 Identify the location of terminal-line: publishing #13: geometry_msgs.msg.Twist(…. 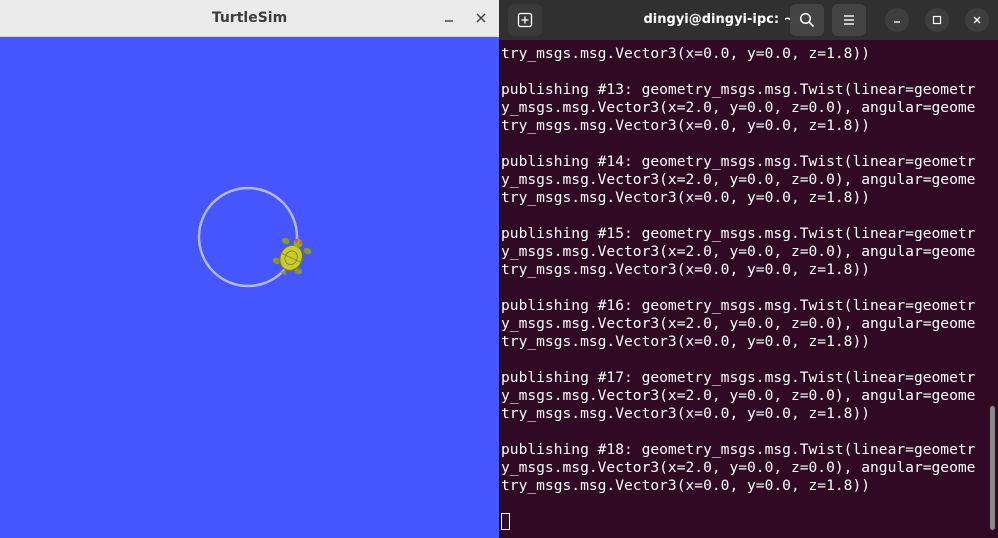
(738, 89).